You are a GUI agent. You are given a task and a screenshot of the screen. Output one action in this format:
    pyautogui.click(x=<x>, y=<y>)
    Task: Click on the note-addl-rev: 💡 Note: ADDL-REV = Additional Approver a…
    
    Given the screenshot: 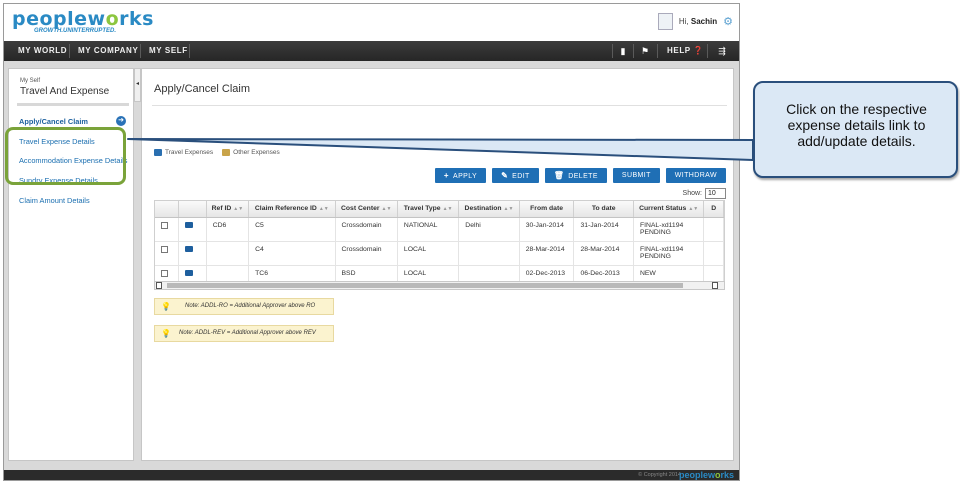 What is the action you would take?
    pyautogui.click(x=244, y=333)
    